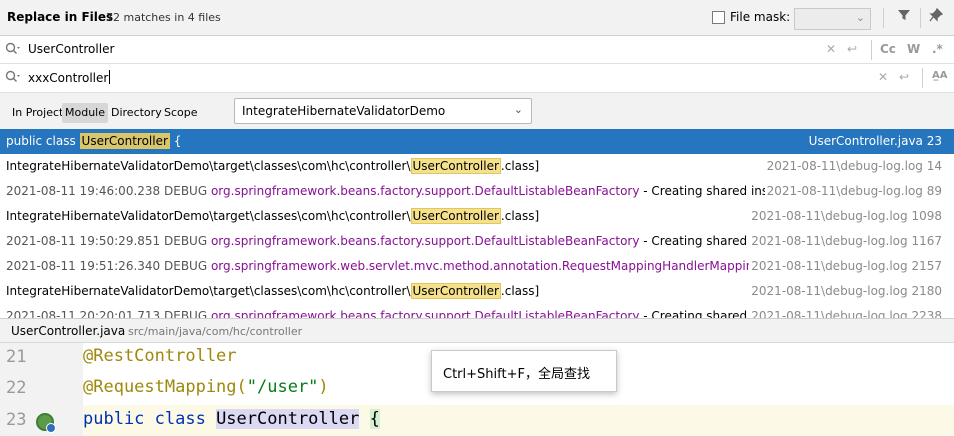 The height and width of the screenshot is (436, 954). What do you see at coordinates (136, 113) in the screenshot?
I see `tab-directory: Directory` at bounding box center [136, 113].